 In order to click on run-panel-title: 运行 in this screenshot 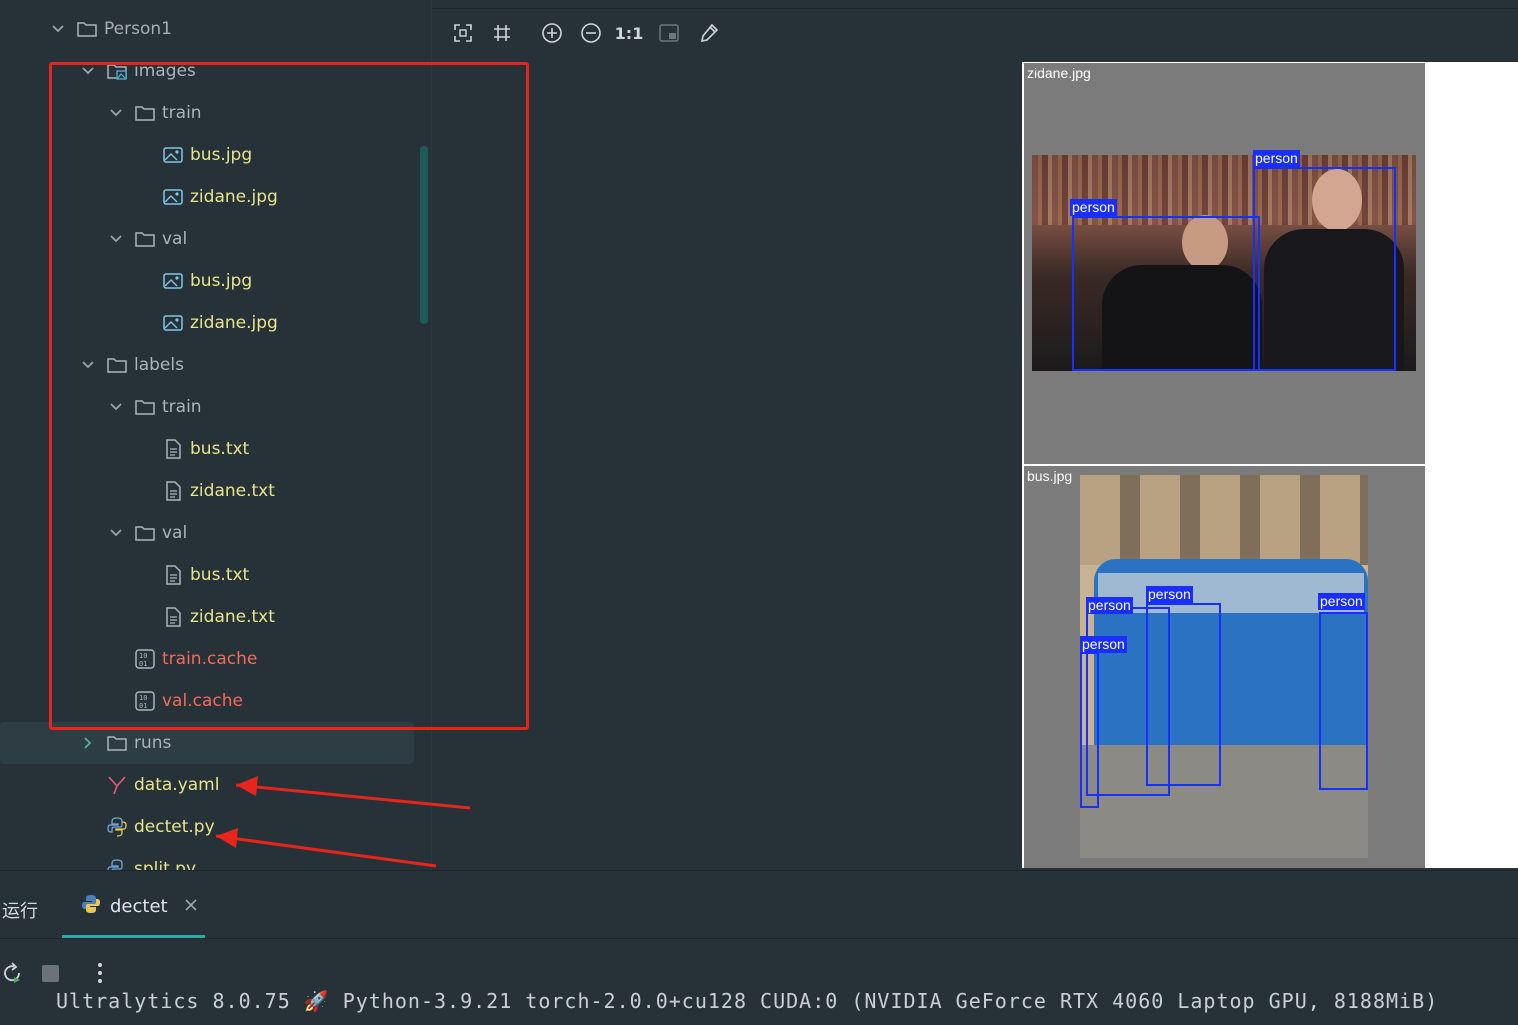, I will do `click(20, 911)`.